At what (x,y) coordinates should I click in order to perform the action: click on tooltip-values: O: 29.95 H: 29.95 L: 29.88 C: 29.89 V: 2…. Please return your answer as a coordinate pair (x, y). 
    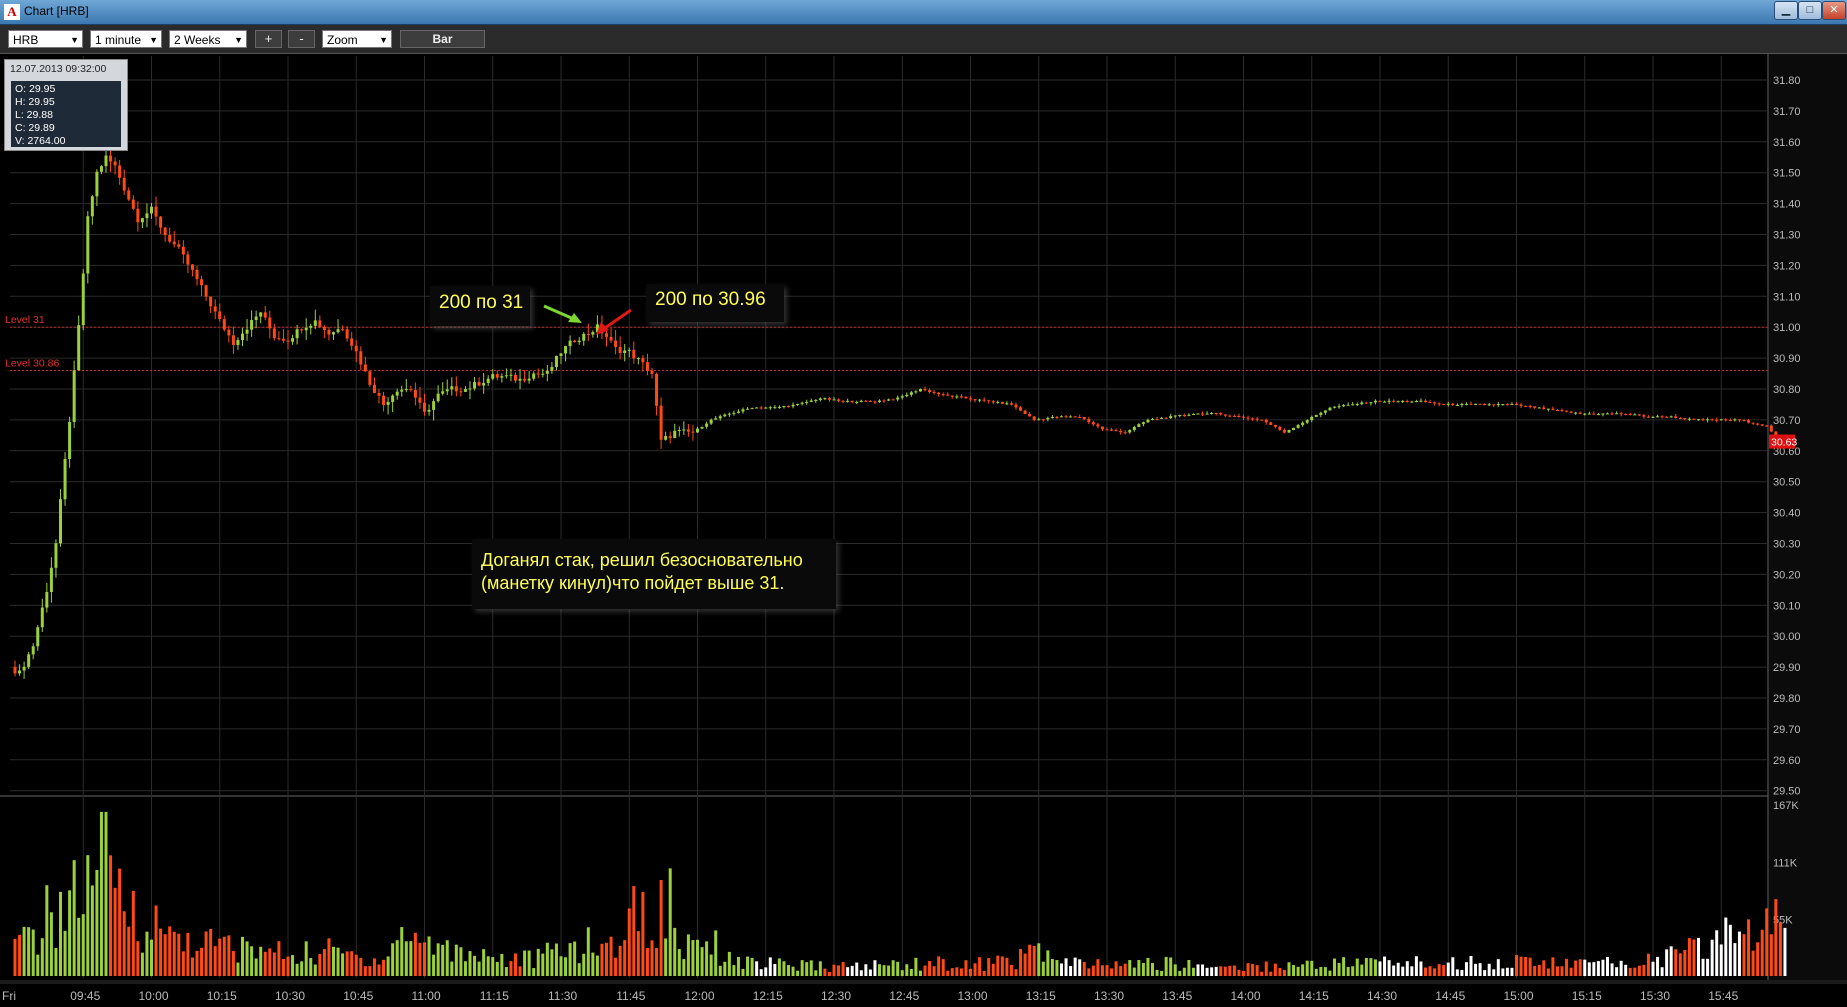
    Looking at the image, I should click on (66, 114).